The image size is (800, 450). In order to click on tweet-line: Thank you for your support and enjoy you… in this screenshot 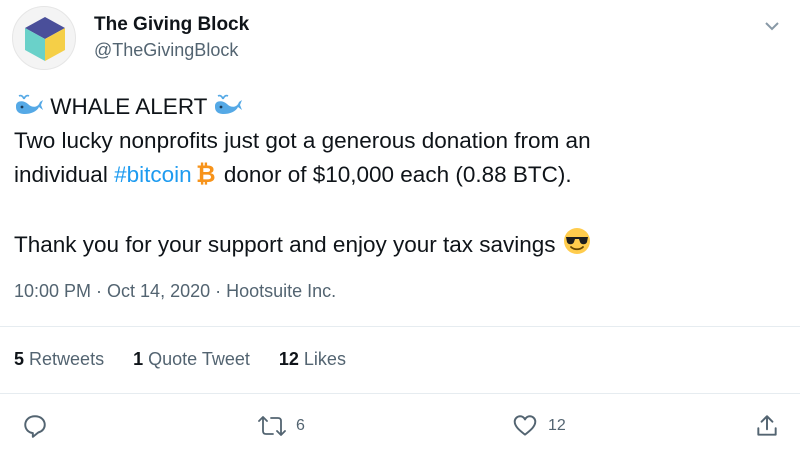, I will do `click(399, 243)`.